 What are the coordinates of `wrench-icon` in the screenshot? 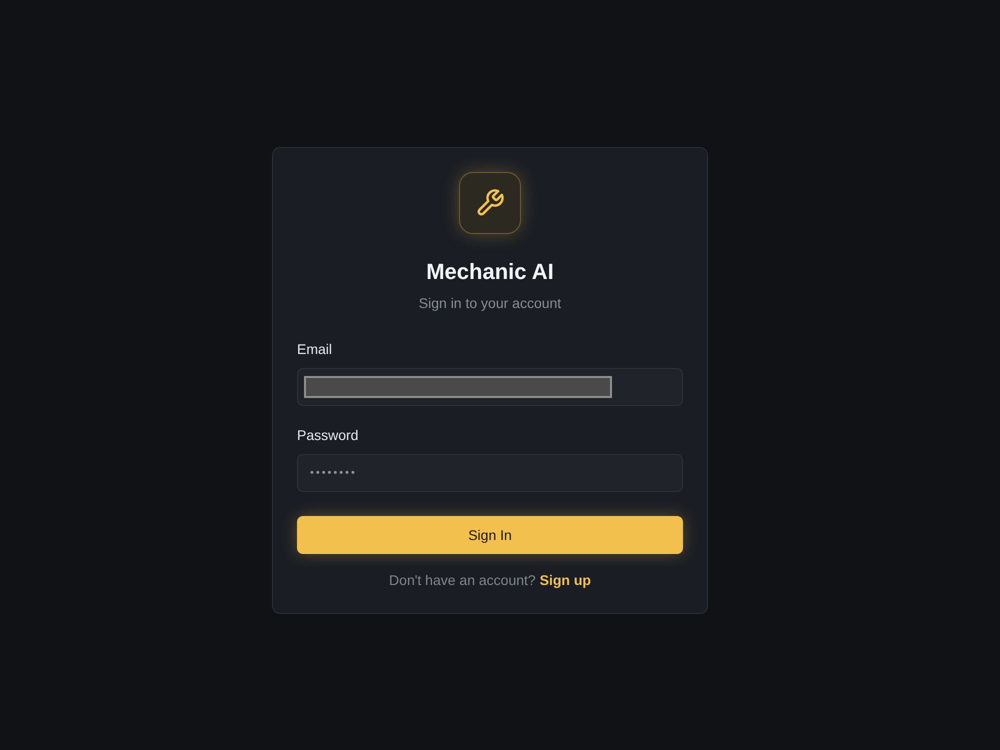 It's located at (490, 203).